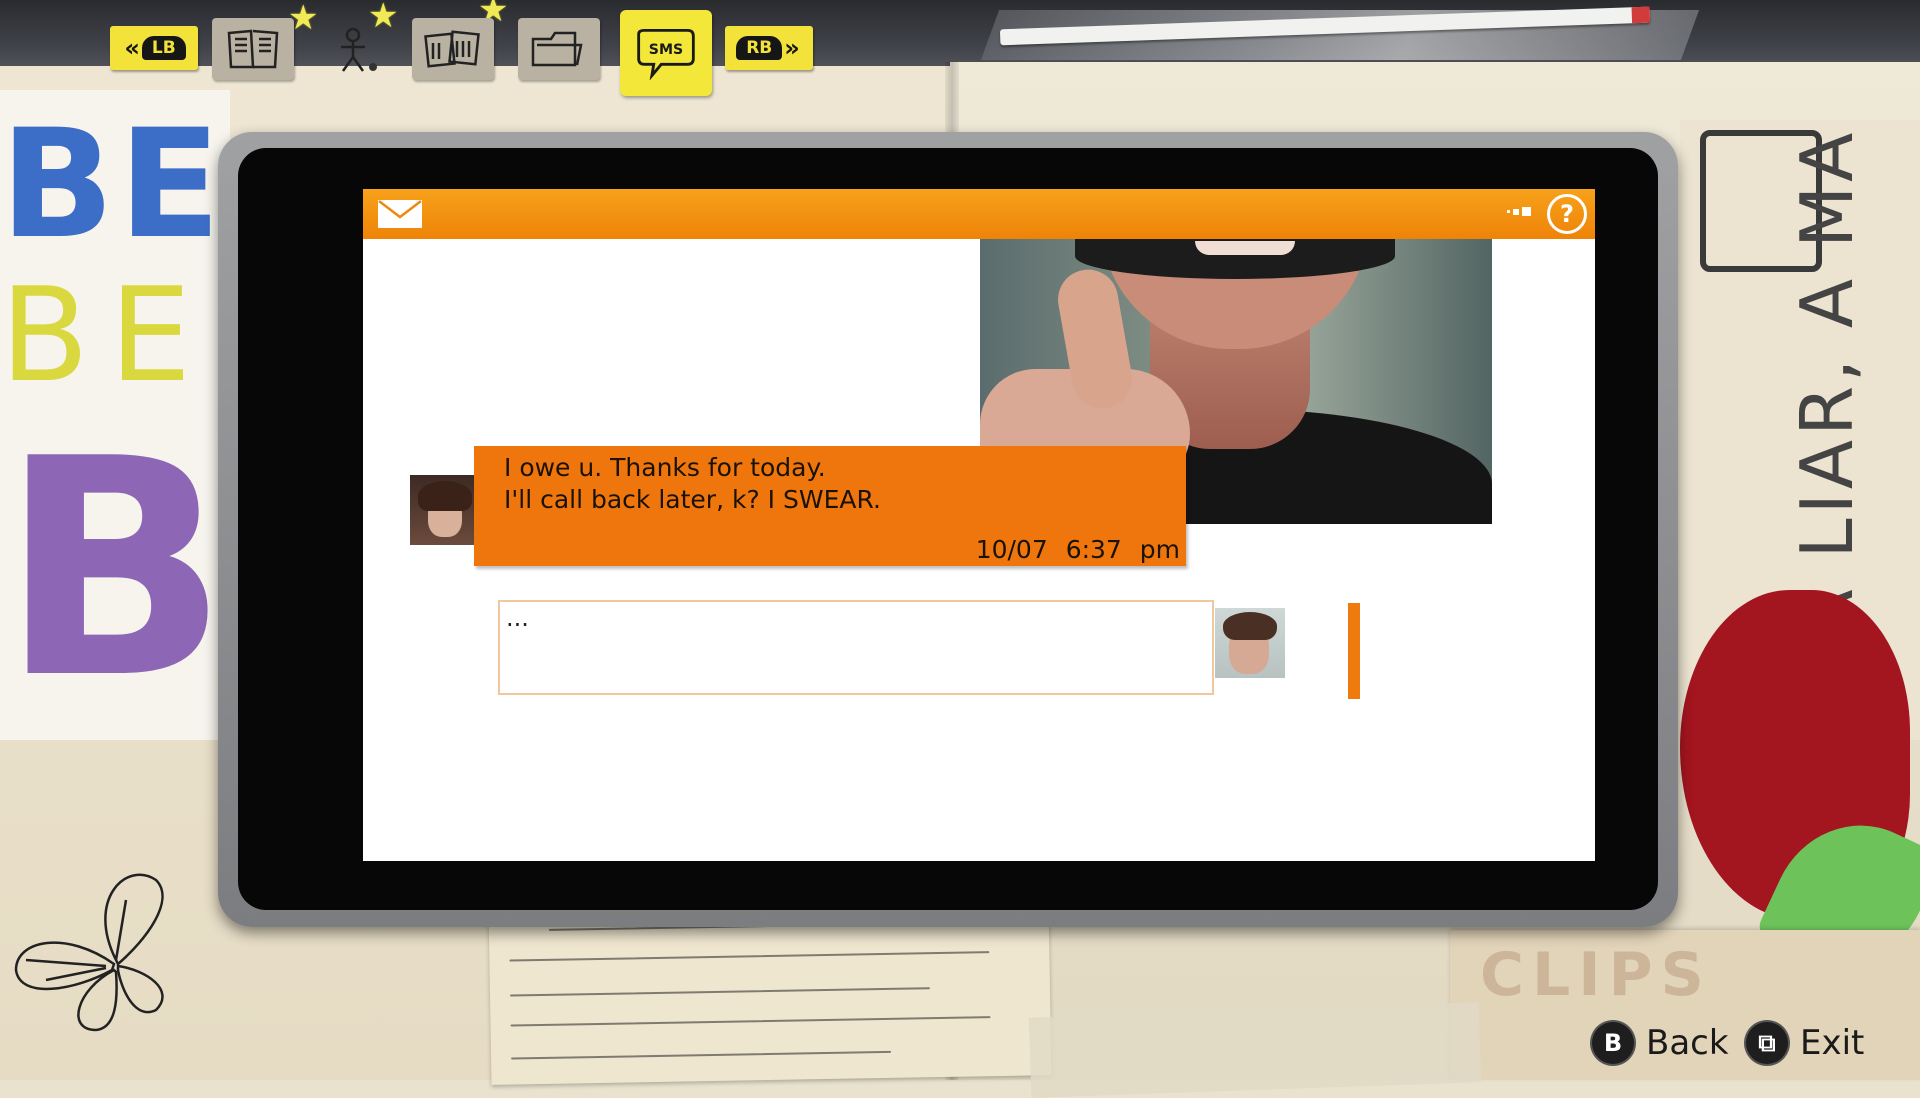 The height and width of the screenshot is (1098, 1920). I want to click on collage-letters-yellow: BE, so click(106, 335).